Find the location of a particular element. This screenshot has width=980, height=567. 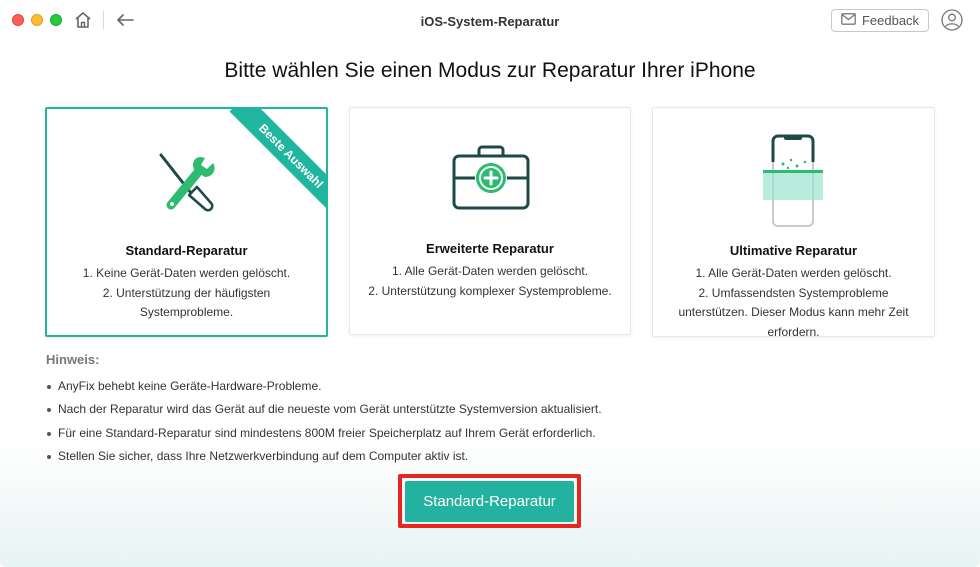

mode-title: Standard-Reparatur is located at coordinates (186, 250).